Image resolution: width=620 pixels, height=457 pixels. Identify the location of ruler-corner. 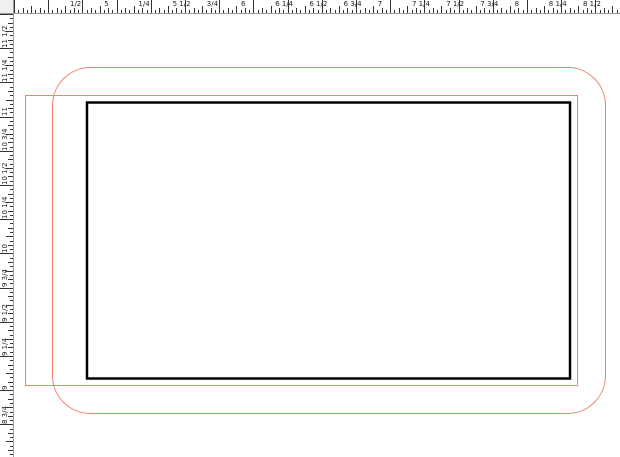
(7, 7).